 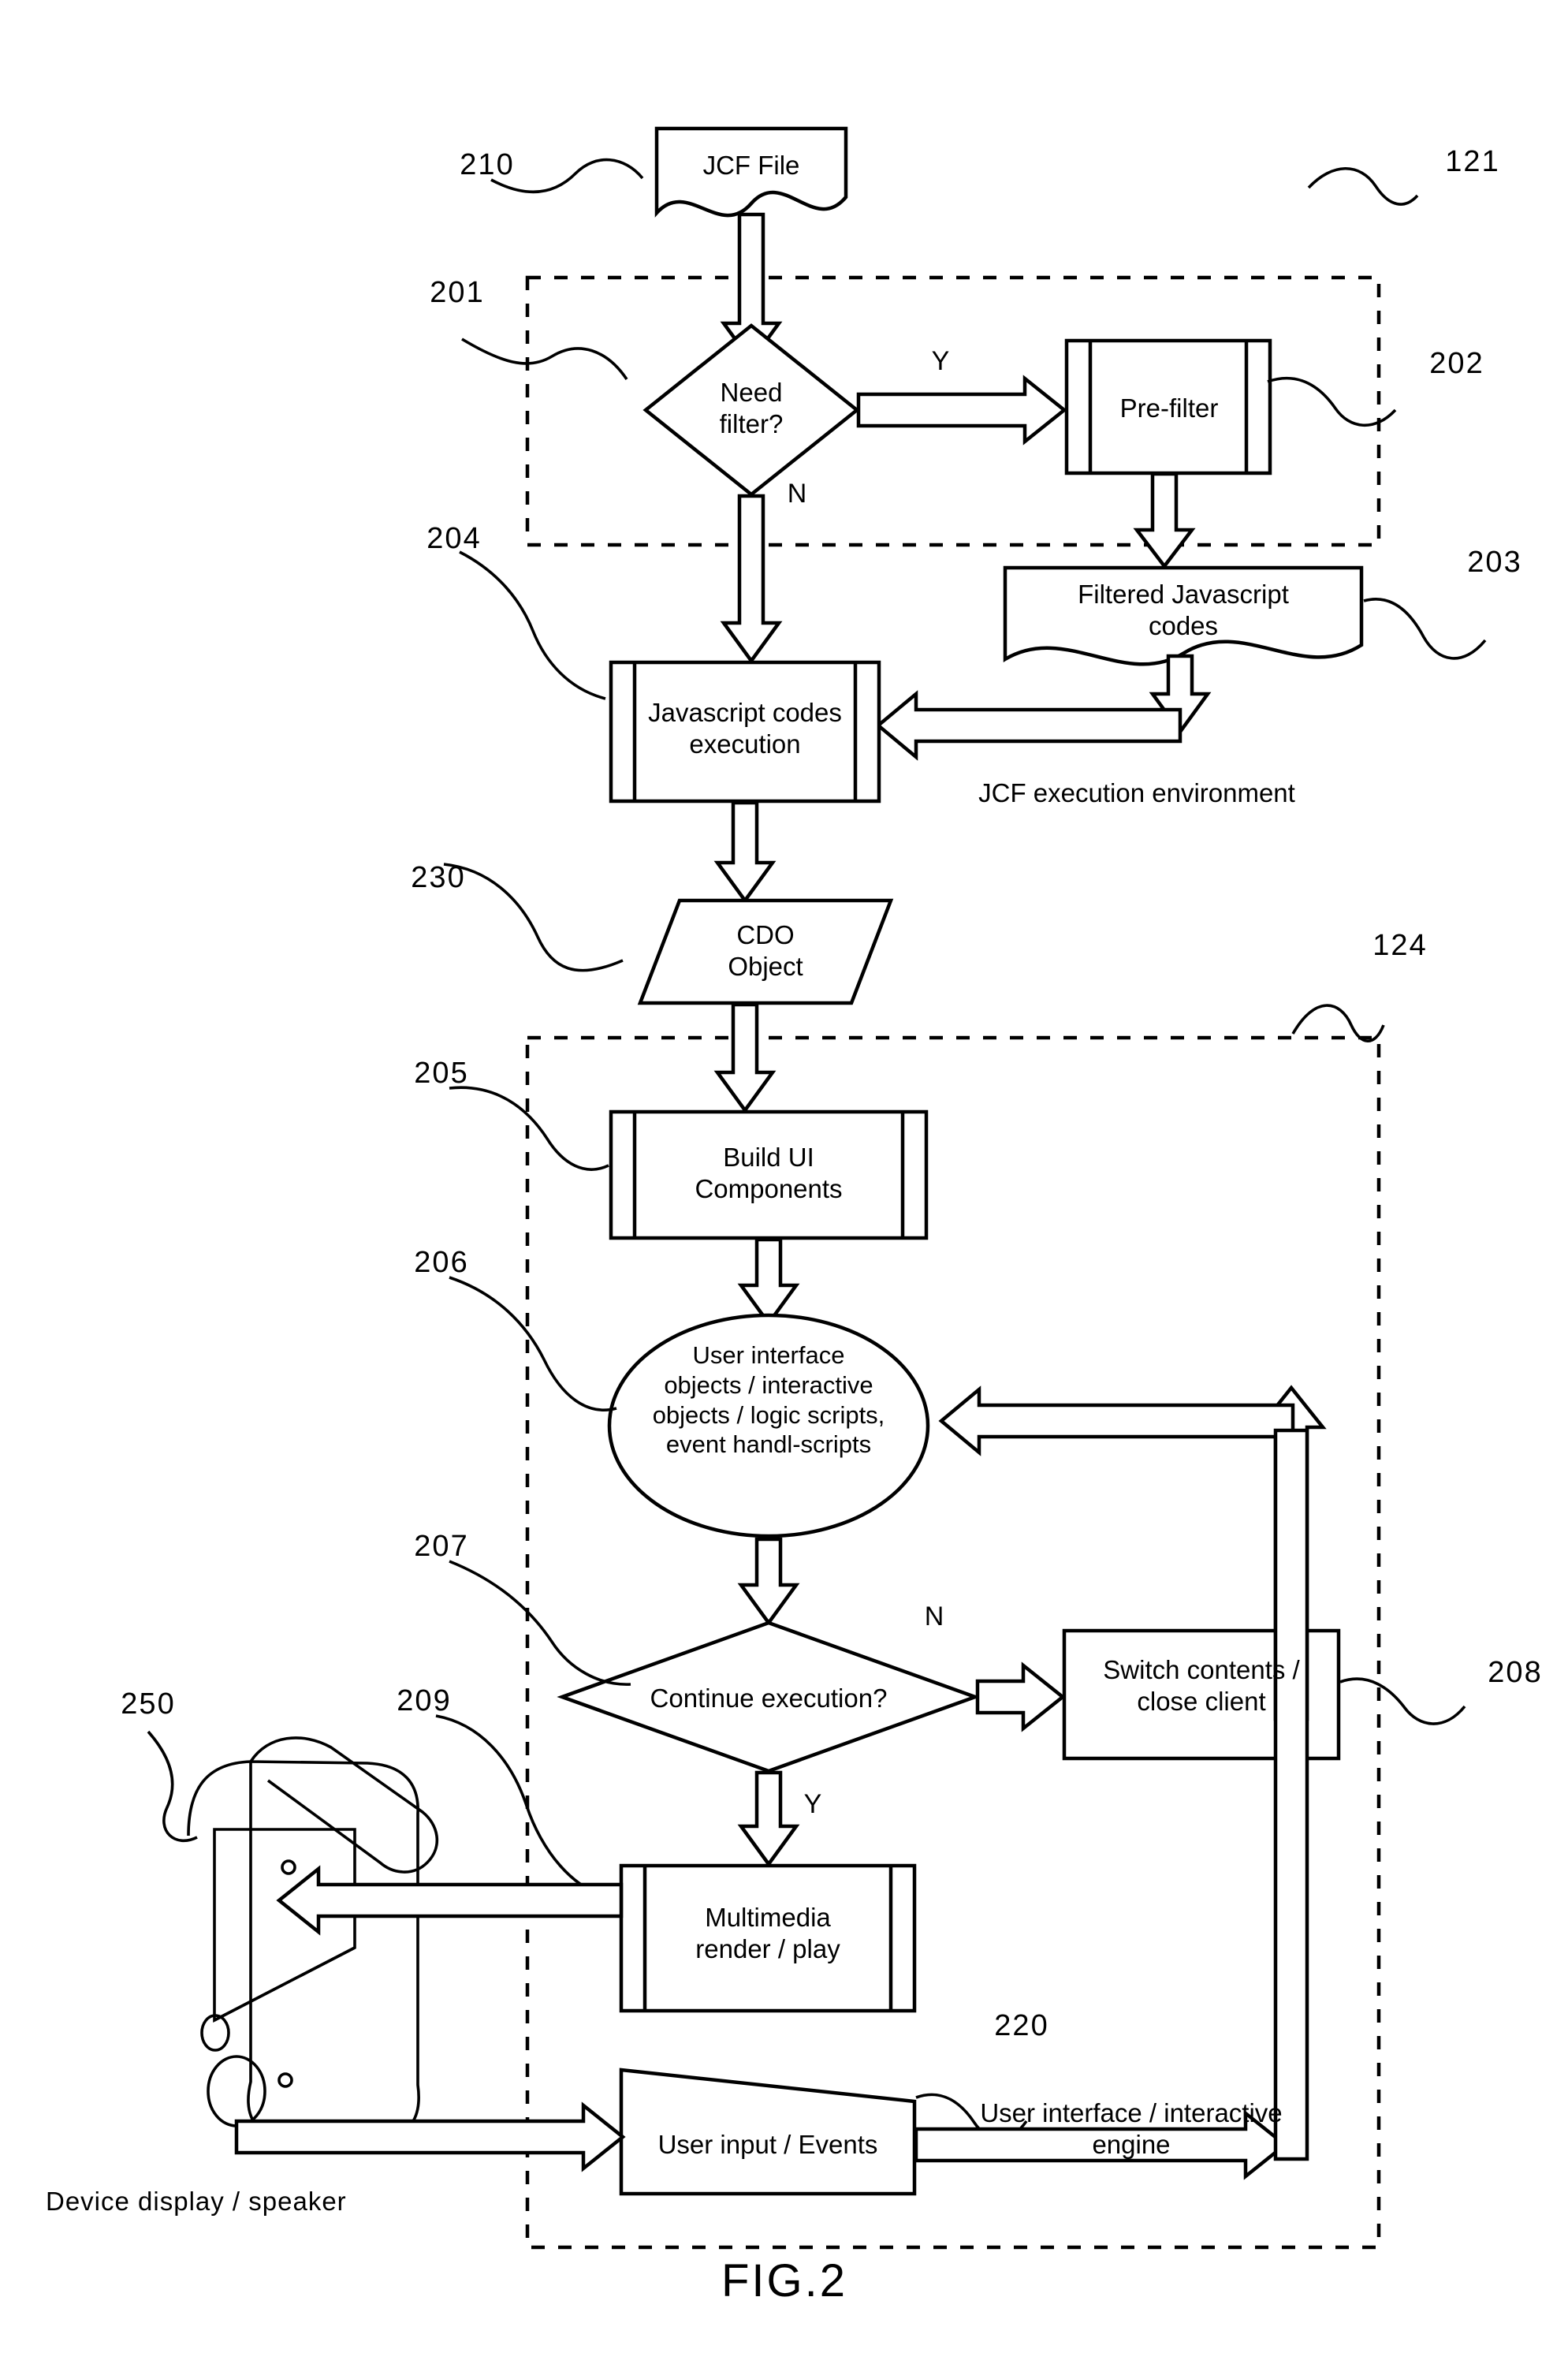 I want to click on ui-objects-ellipse-node, so click(x=768, y=1425).